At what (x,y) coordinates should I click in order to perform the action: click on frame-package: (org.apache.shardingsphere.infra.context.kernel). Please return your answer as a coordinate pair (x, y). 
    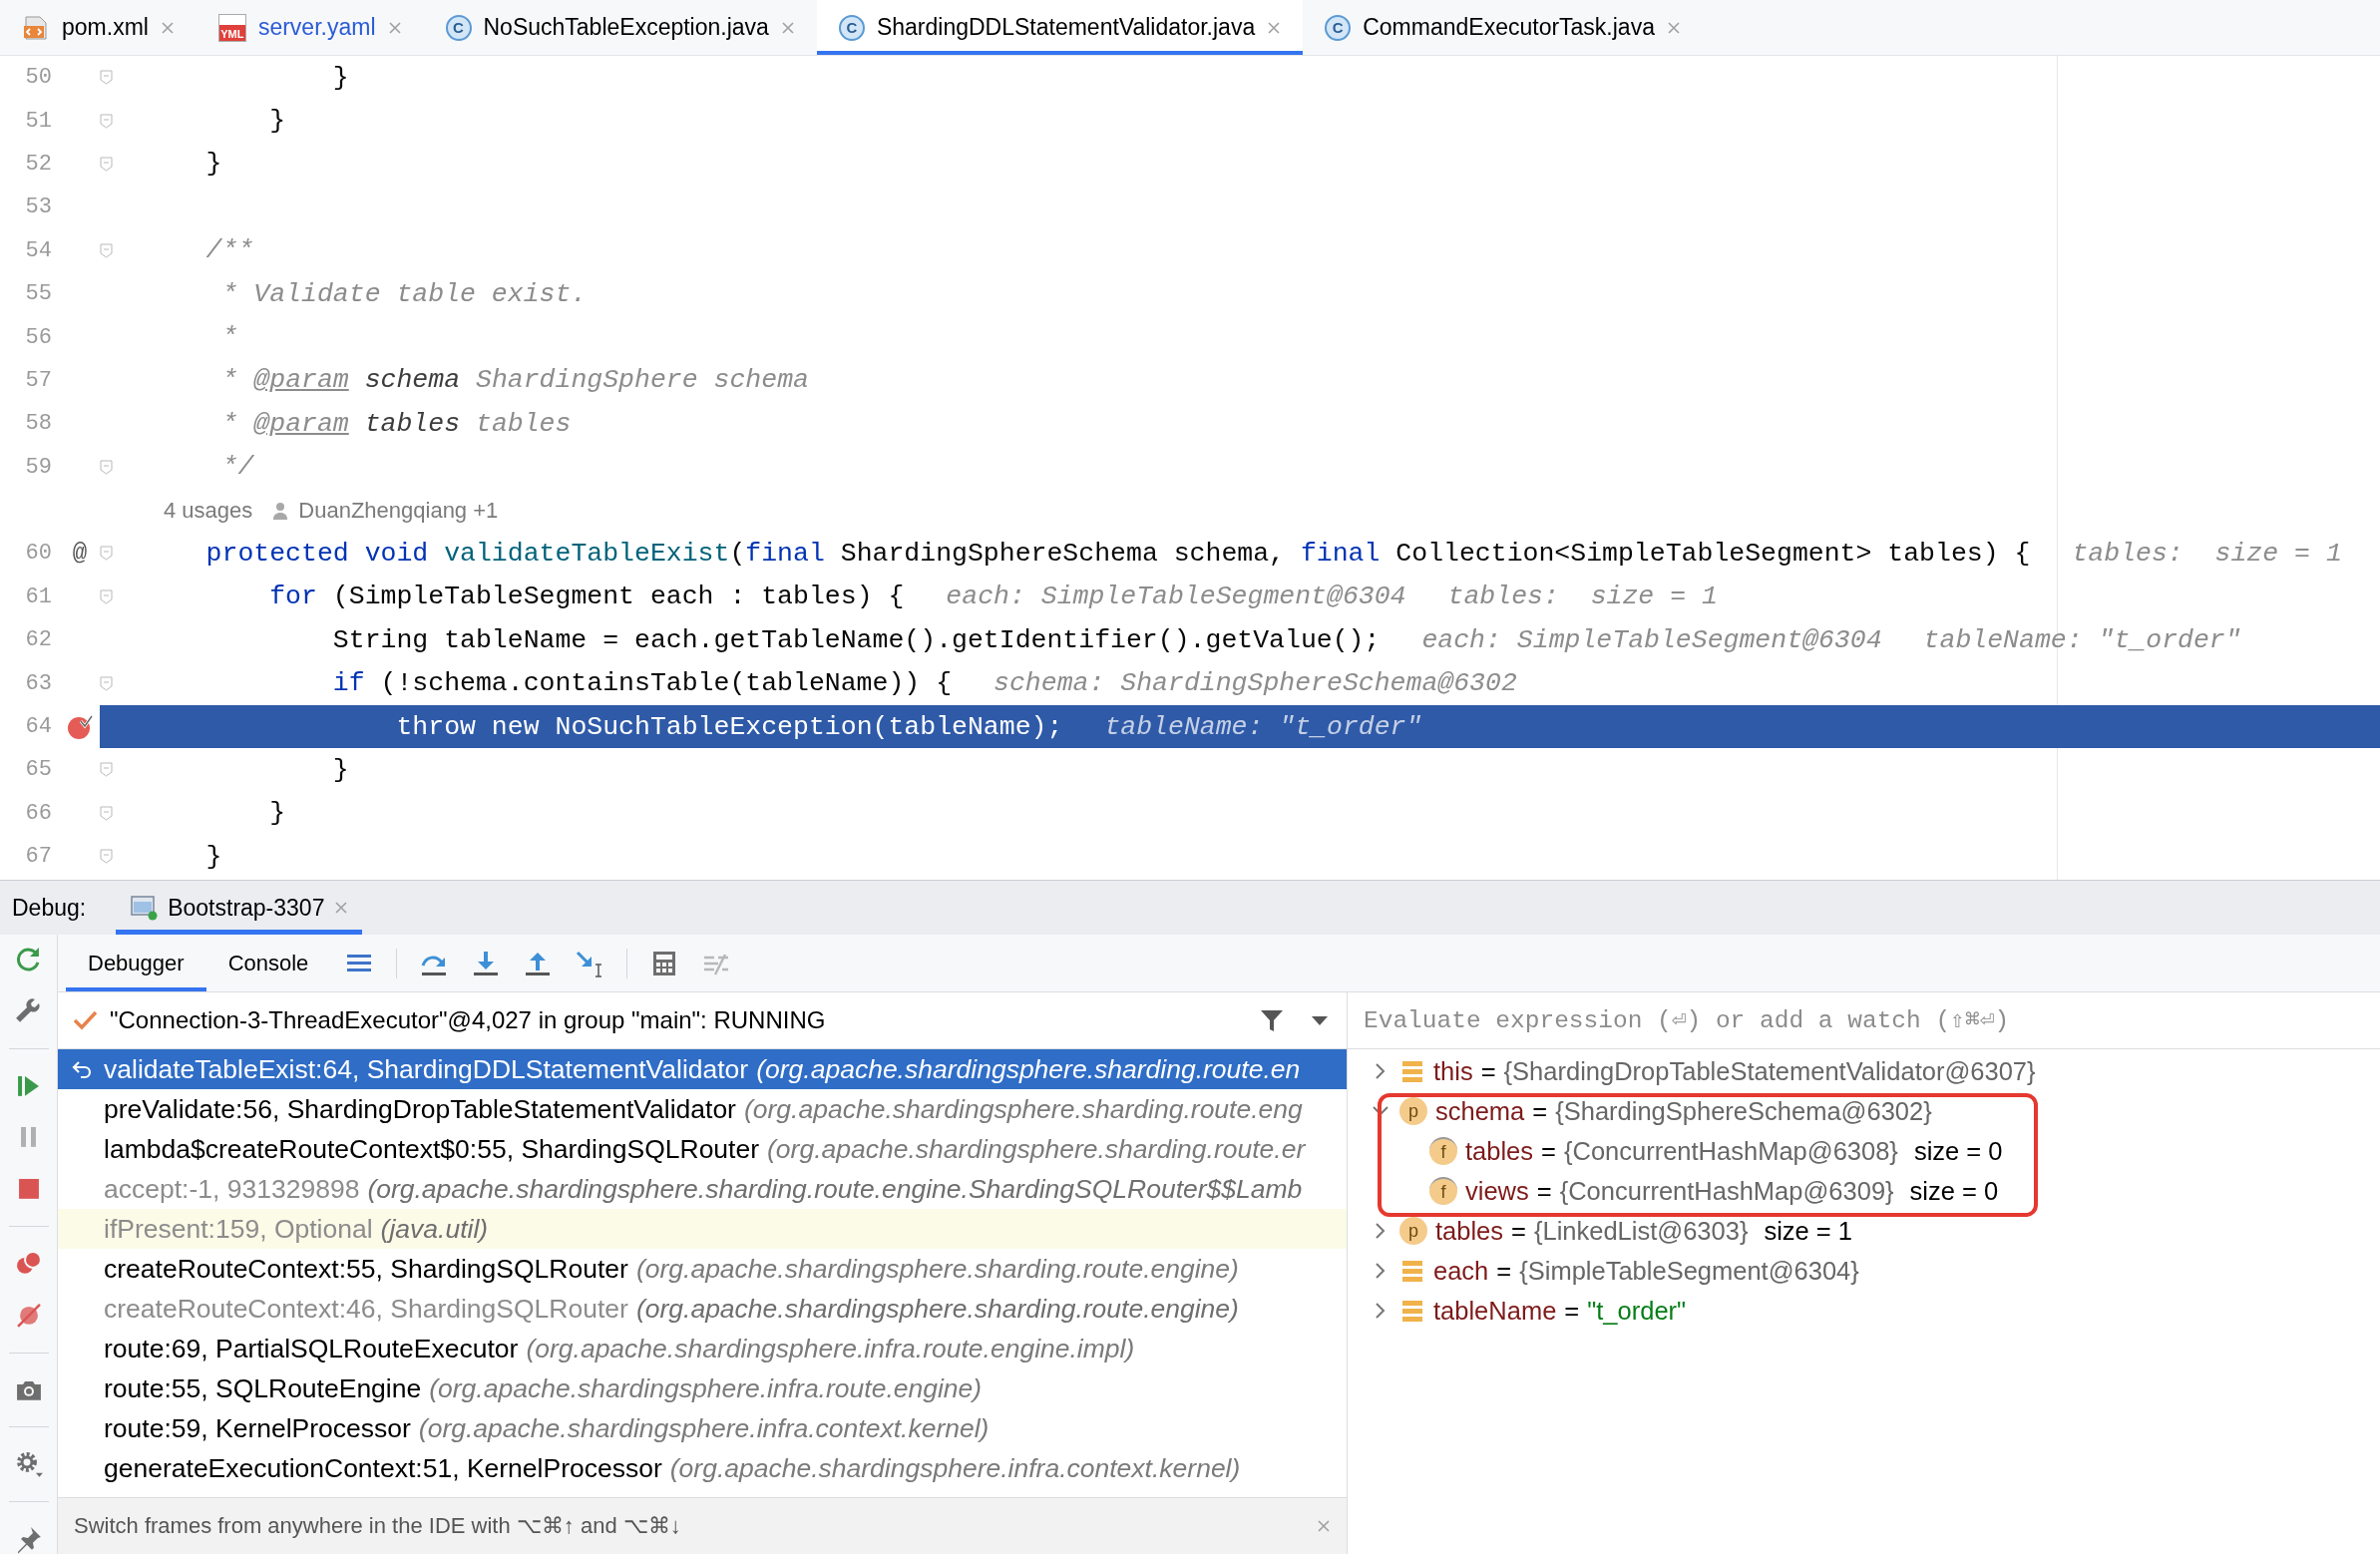
    Looking at the image, I should click on (955, 1468).